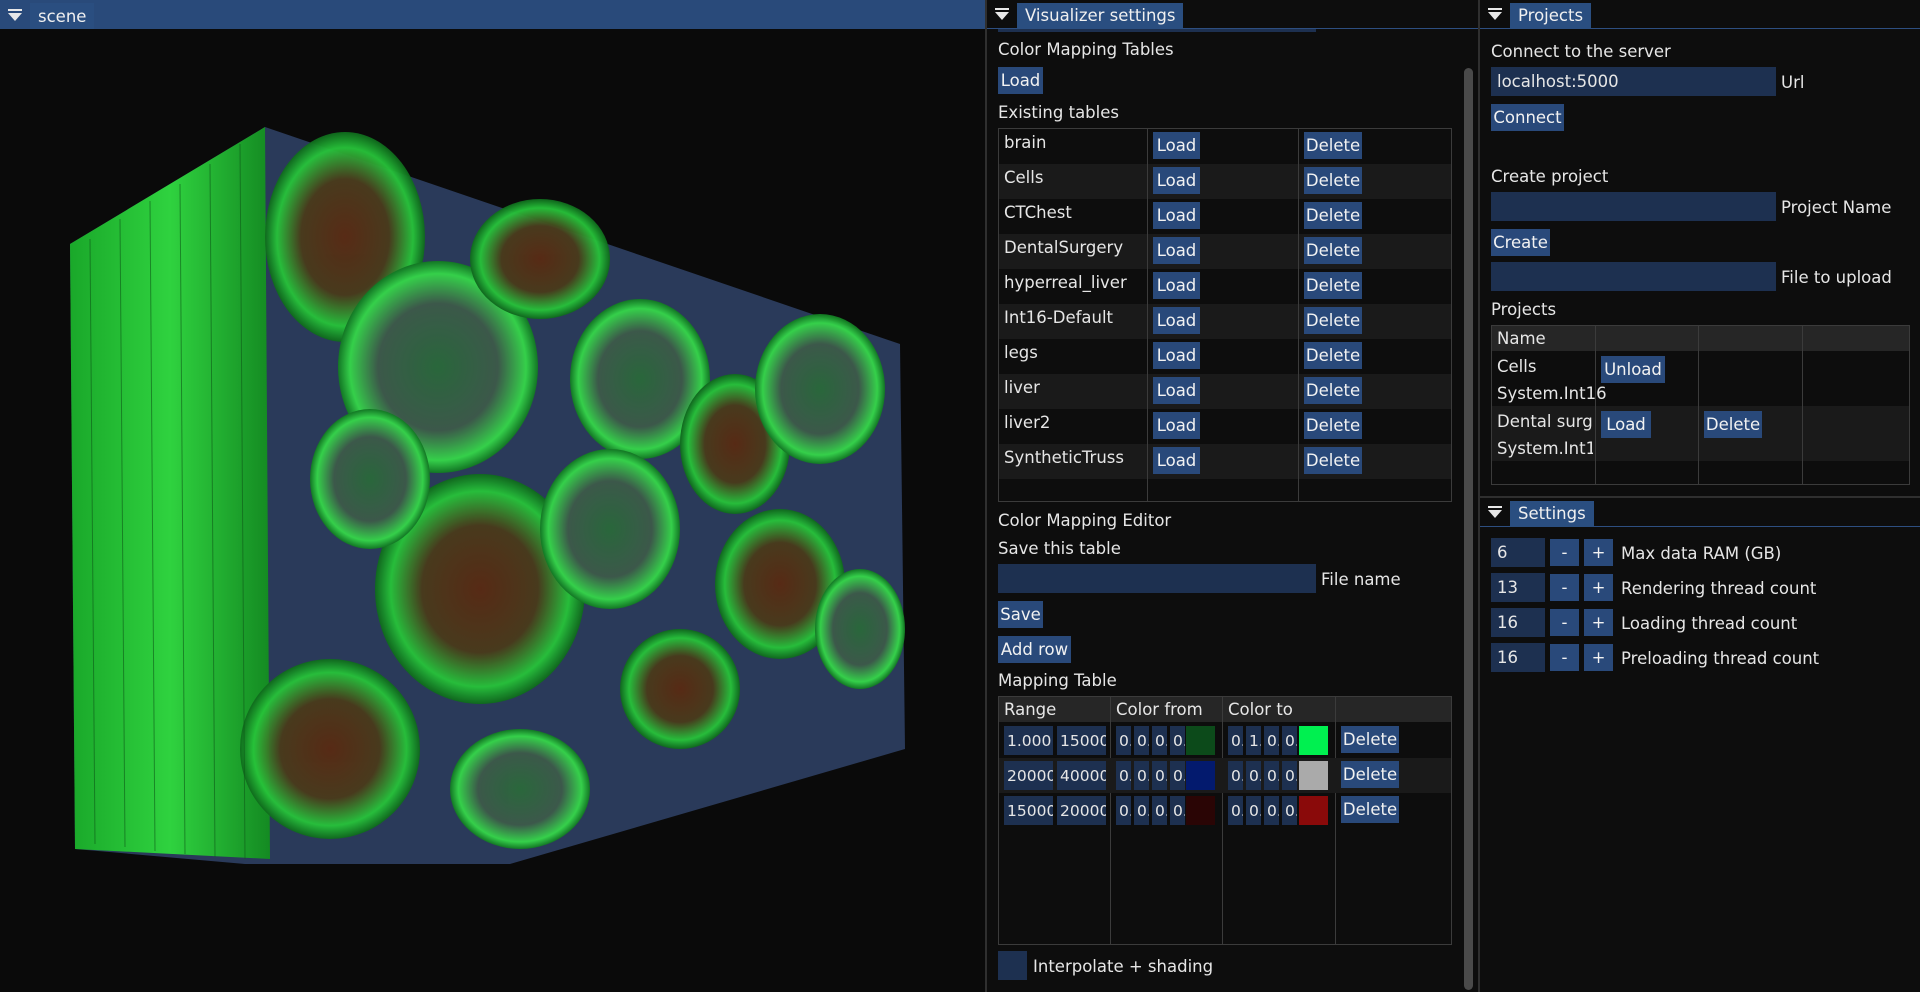 This screenshot has width=1920, height=992. I want to click on visualizer-tab: Visualizer settings, so click(1100, 15).